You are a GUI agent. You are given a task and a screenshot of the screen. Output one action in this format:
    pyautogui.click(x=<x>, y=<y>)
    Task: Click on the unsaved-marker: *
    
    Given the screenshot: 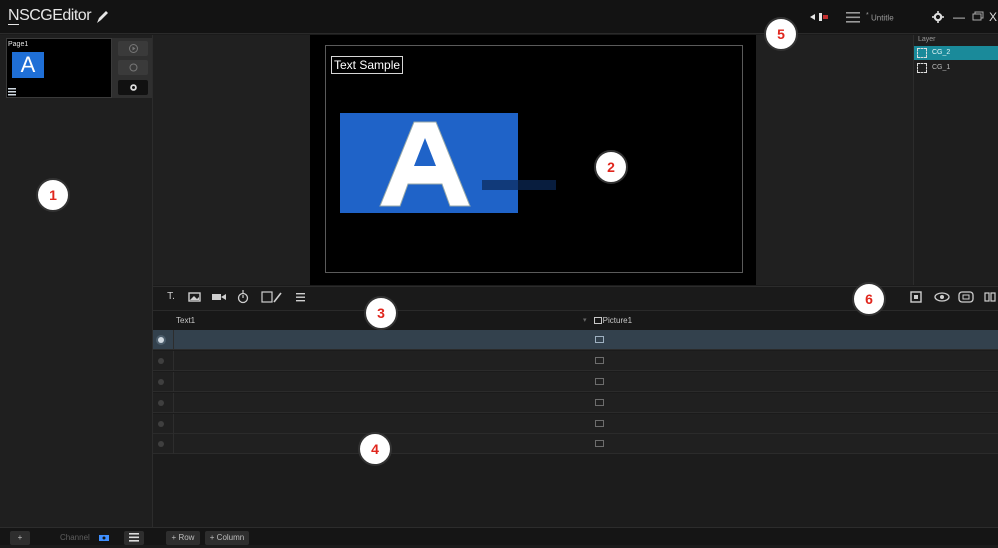 What is the action you would take?
    pyautogui.click(x=867, y=15)
    